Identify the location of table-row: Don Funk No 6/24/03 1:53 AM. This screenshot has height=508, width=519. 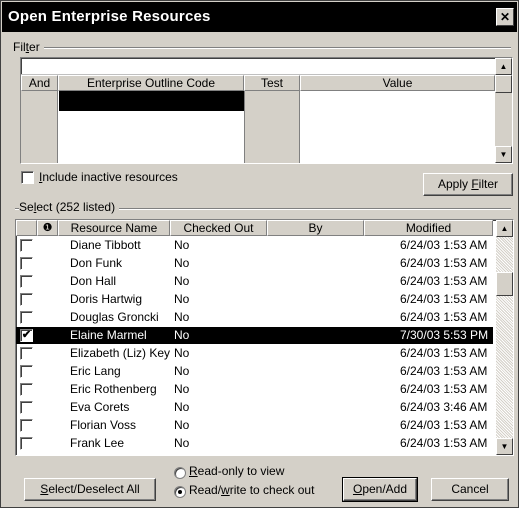
(254, 263).